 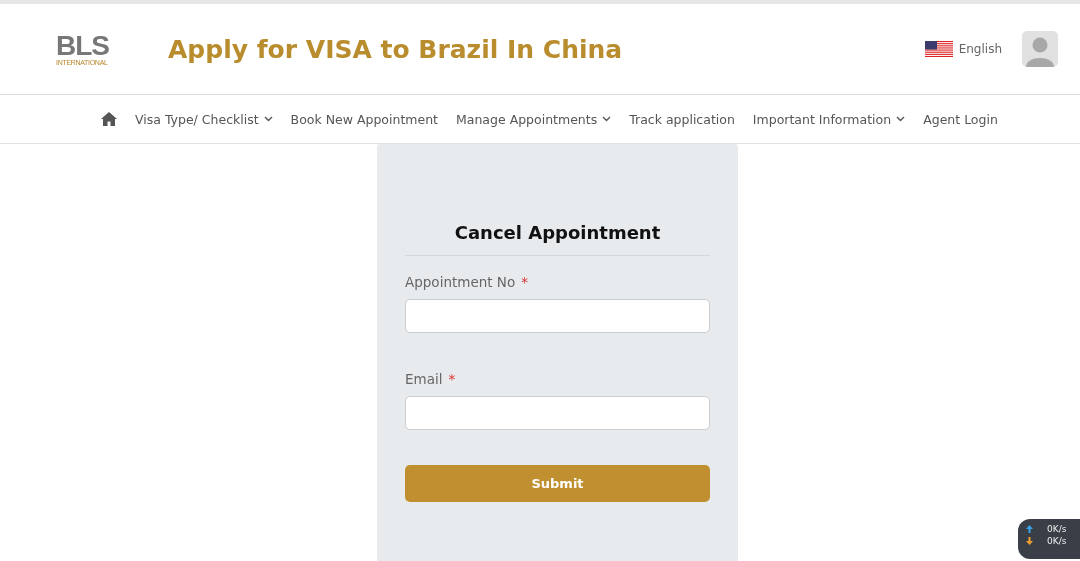 I want to click on page-title: Apply for VISA to Brazil In China, so click(x=396, y=49).